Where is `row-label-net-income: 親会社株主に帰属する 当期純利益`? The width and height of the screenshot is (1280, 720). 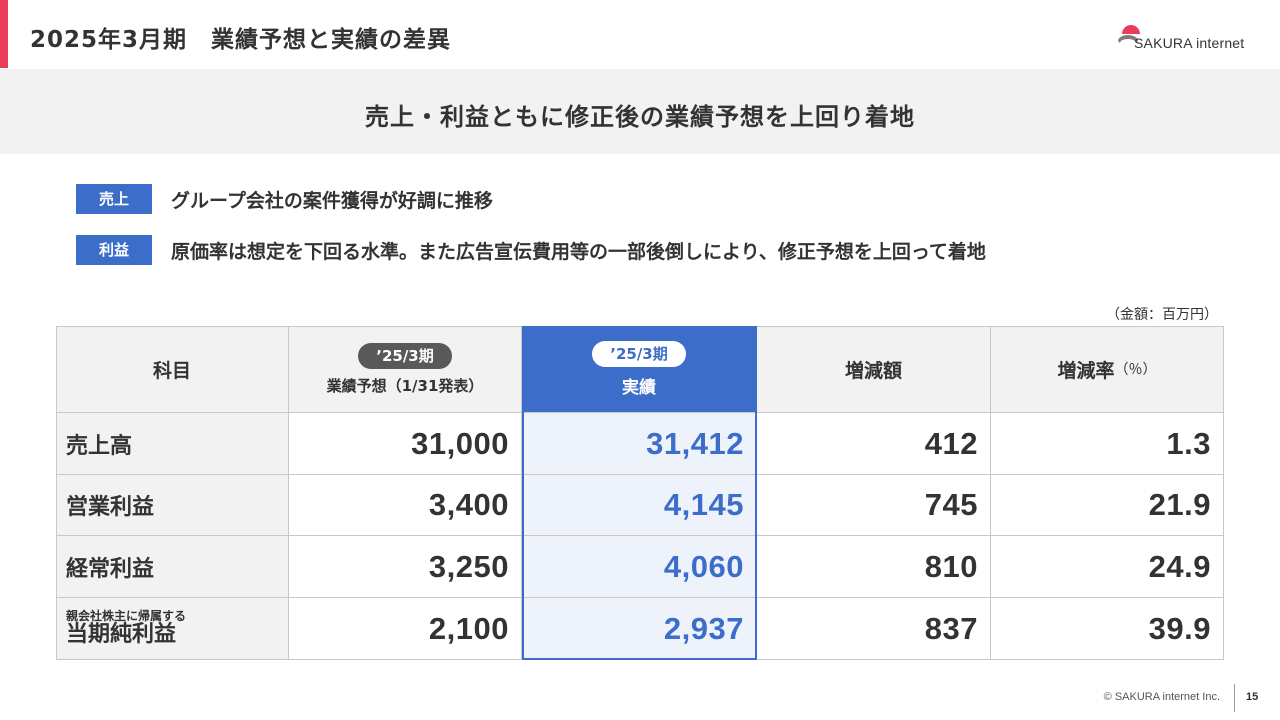 row-label-net-income: 親会社株主に帰属する 当期純利益 is located at coordinates (172, 629).